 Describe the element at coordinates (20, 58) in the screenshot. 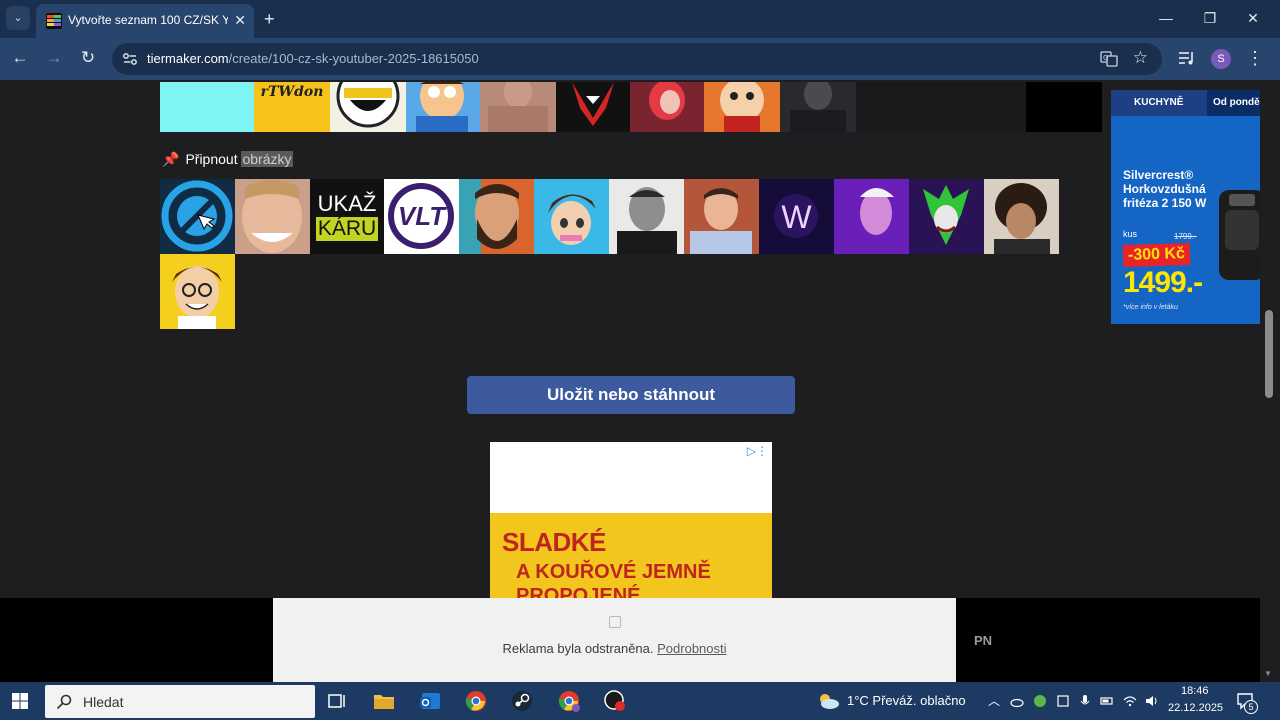

I see `back-arrow-icon: ←` at that location.